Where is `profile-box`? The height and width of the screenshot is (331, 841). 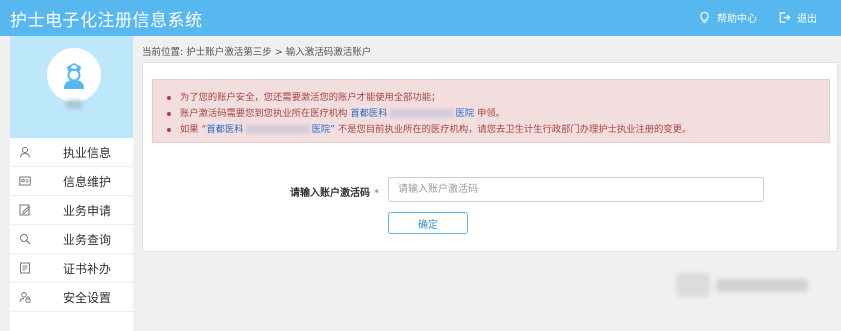
profile-box is located at coordinates (71, 87).